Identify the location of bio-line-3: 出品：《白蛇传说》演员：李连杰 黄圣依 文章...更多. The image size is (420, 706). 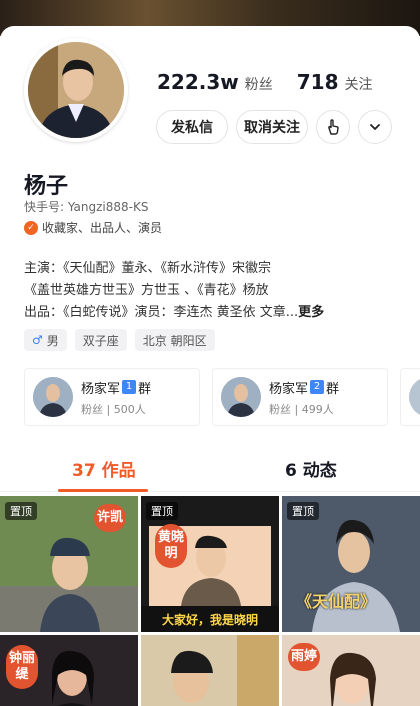
(214, 313).